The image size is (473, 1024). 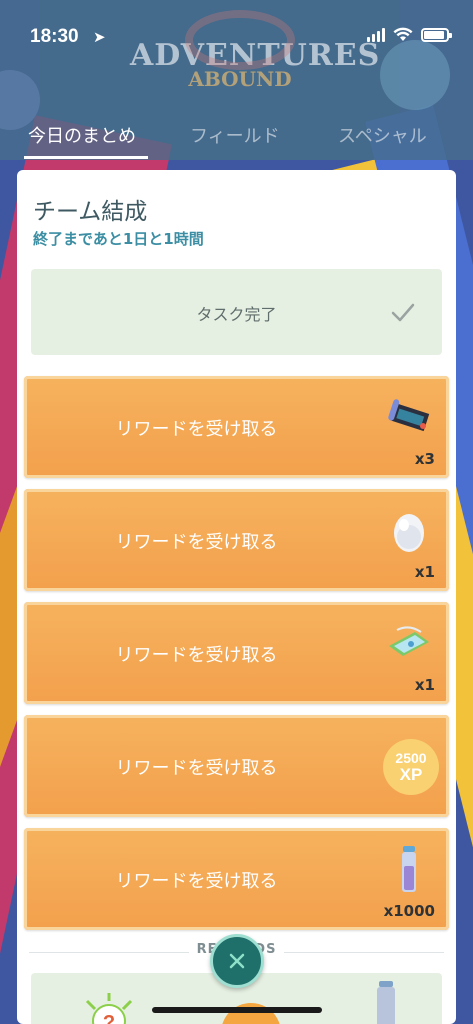 I want to click on battery-icon, so click(x=436, y=34).